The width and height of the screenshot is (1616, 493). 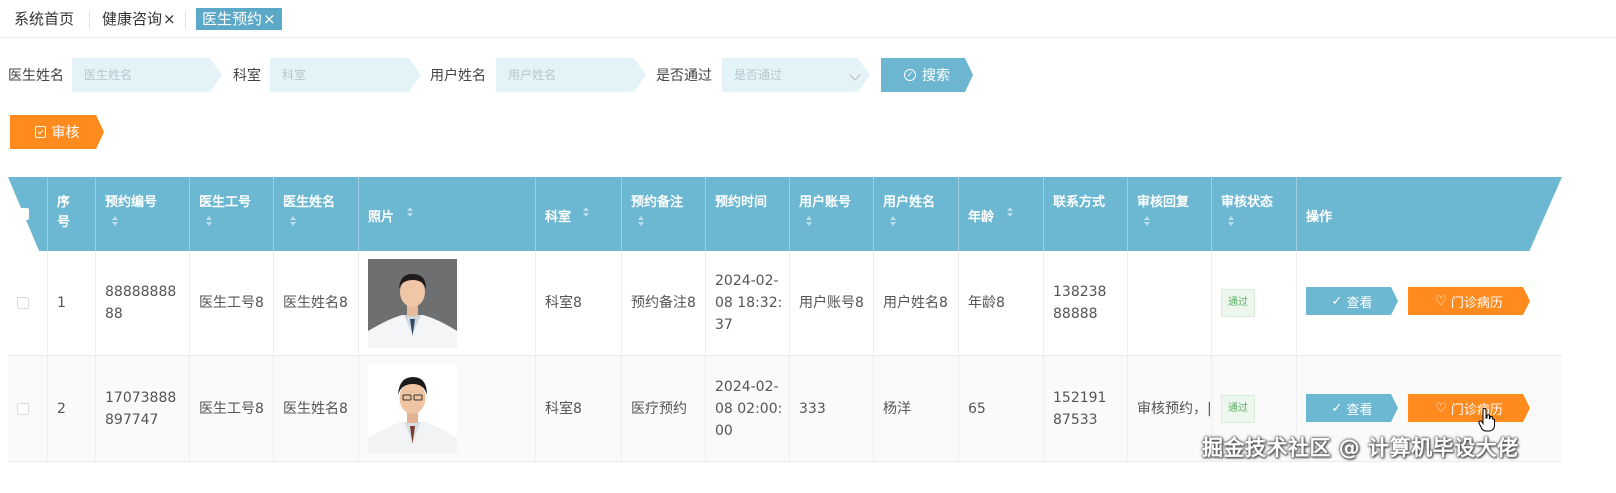 What do you see at coordinates (1001, 408) in the screenshot?
I see `cell-age: 65` at bounding box center [1001, 408].